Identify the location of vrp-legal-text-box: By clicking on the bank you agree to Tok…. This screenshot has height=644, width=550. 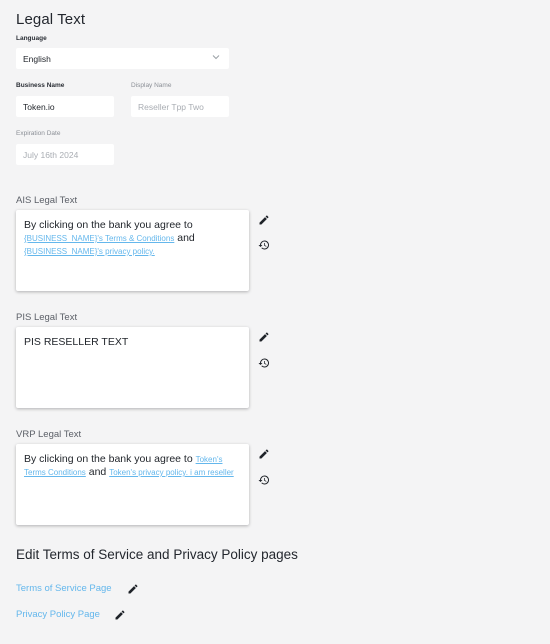
(132, 484).